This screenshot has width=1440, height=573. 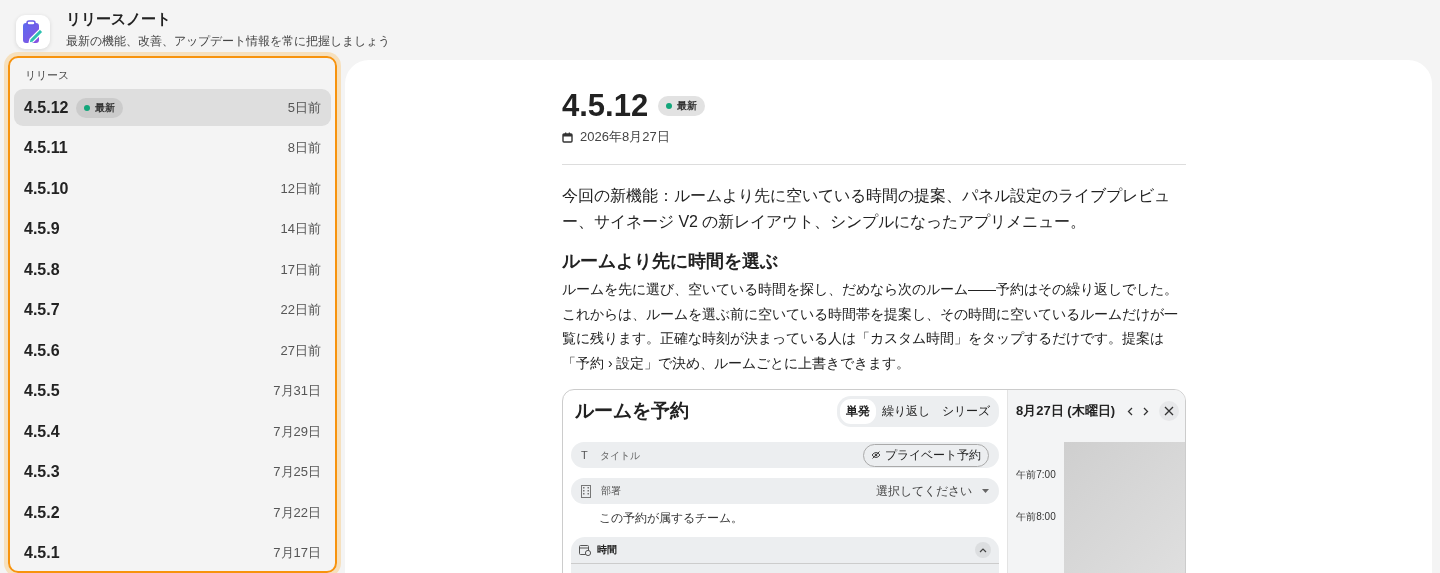 I want to click on intro-paragraph: 今回の新機能：ルームより先に空いている時間の提案、パネル設定のライブプレビュー、サイネージ V2 の新レイアウト、シンプルになったアプリメニュー。, so click(x=866, y=209).